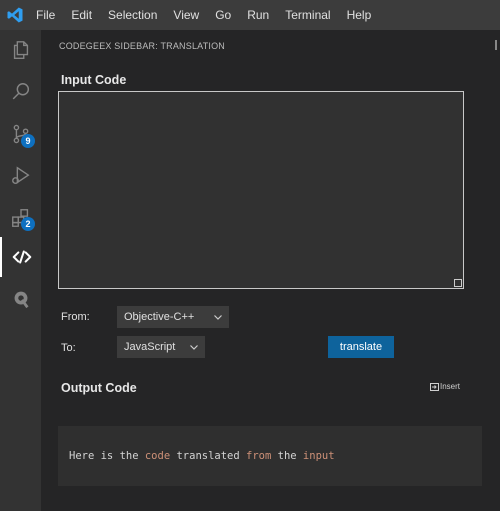  Describe the element at coordinates (318, 456) in the screenshot. I see `output-highlight-input: input` at that location.